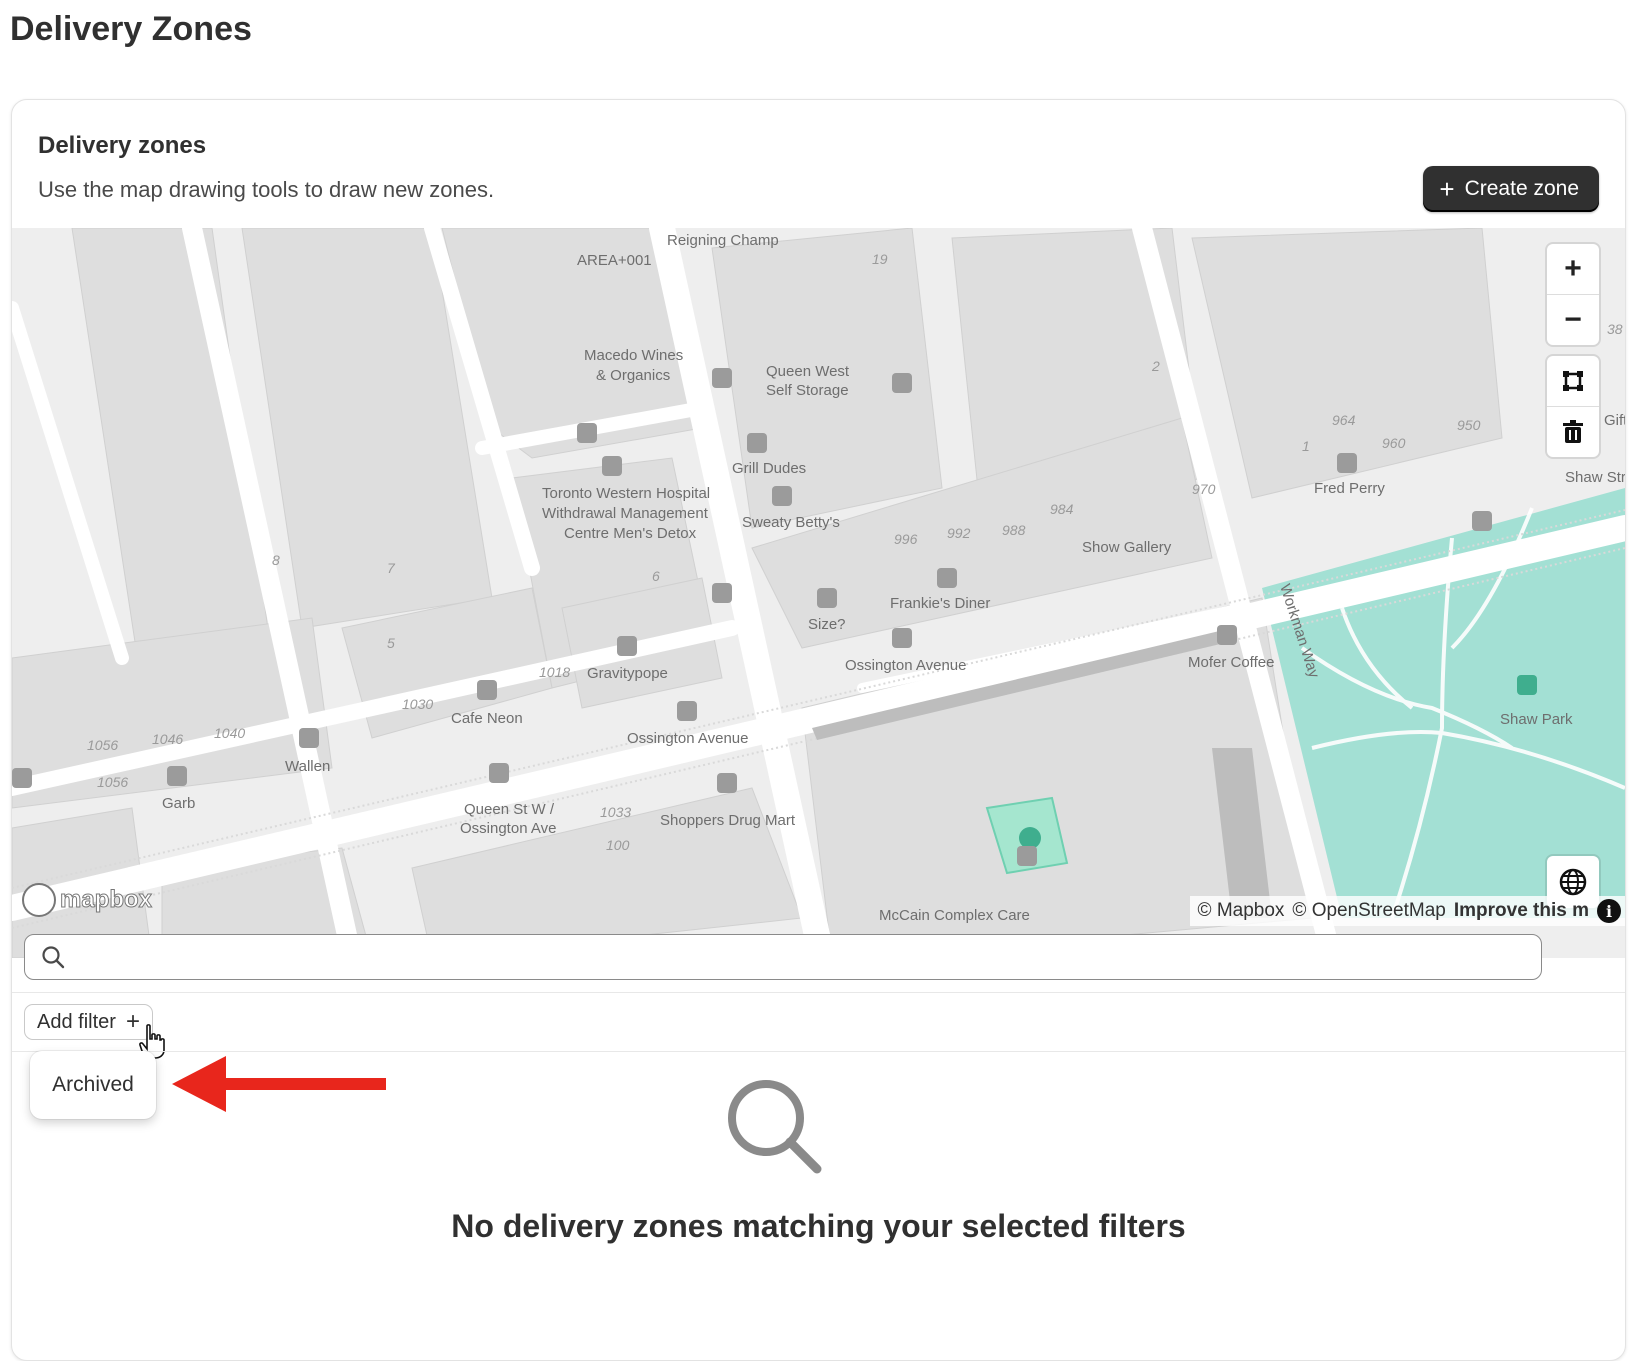 The image size is (1640, 1361). Describe the element at coordinates (307, 766) in the screenshot. I see `svg-text: Wallen` at that location.